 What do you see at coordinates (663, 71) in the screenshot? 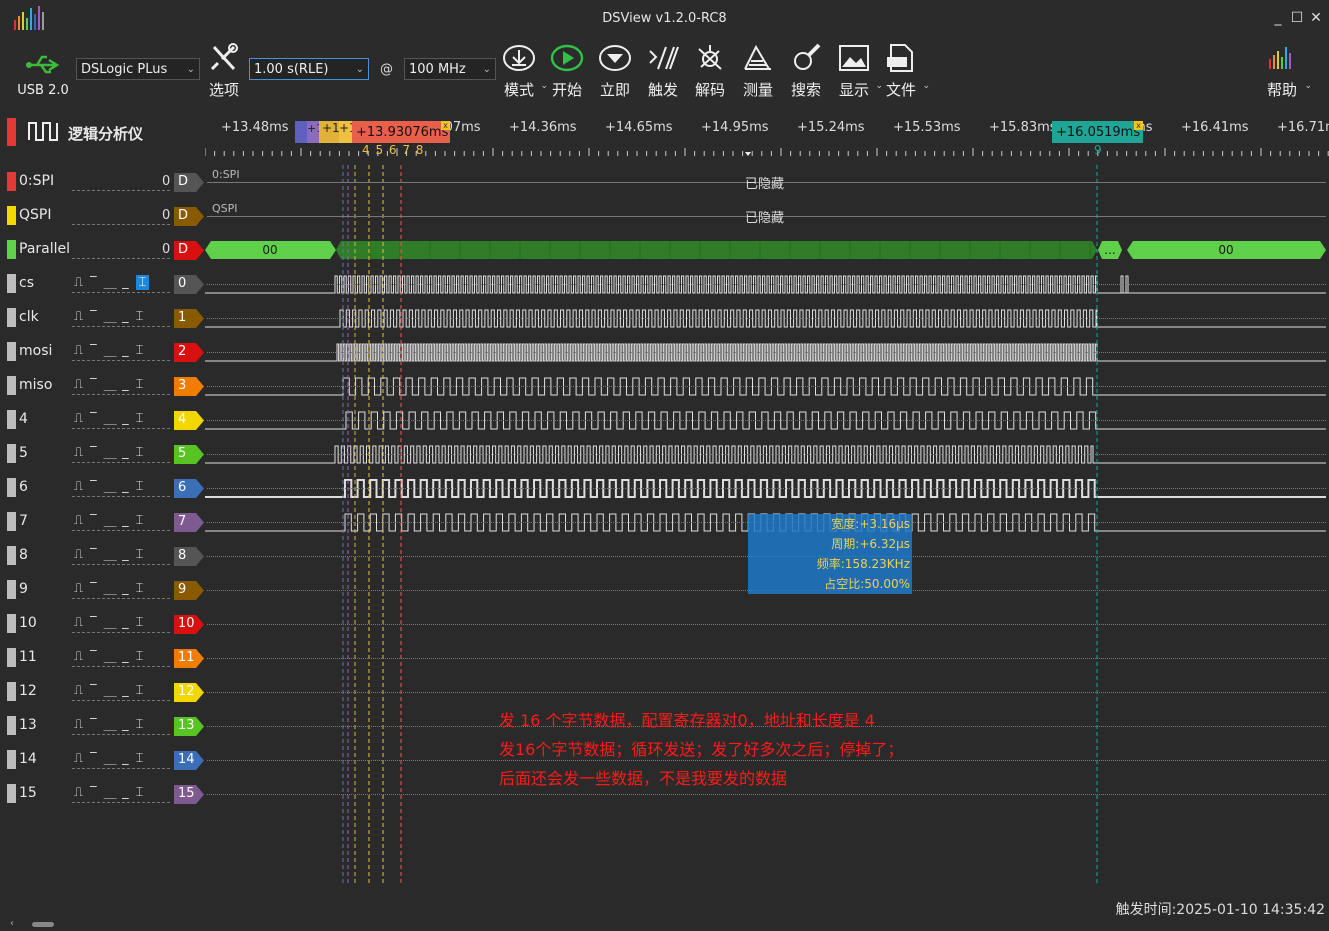
I see `trigger-button: 触发` at bounding box center [663, 71].